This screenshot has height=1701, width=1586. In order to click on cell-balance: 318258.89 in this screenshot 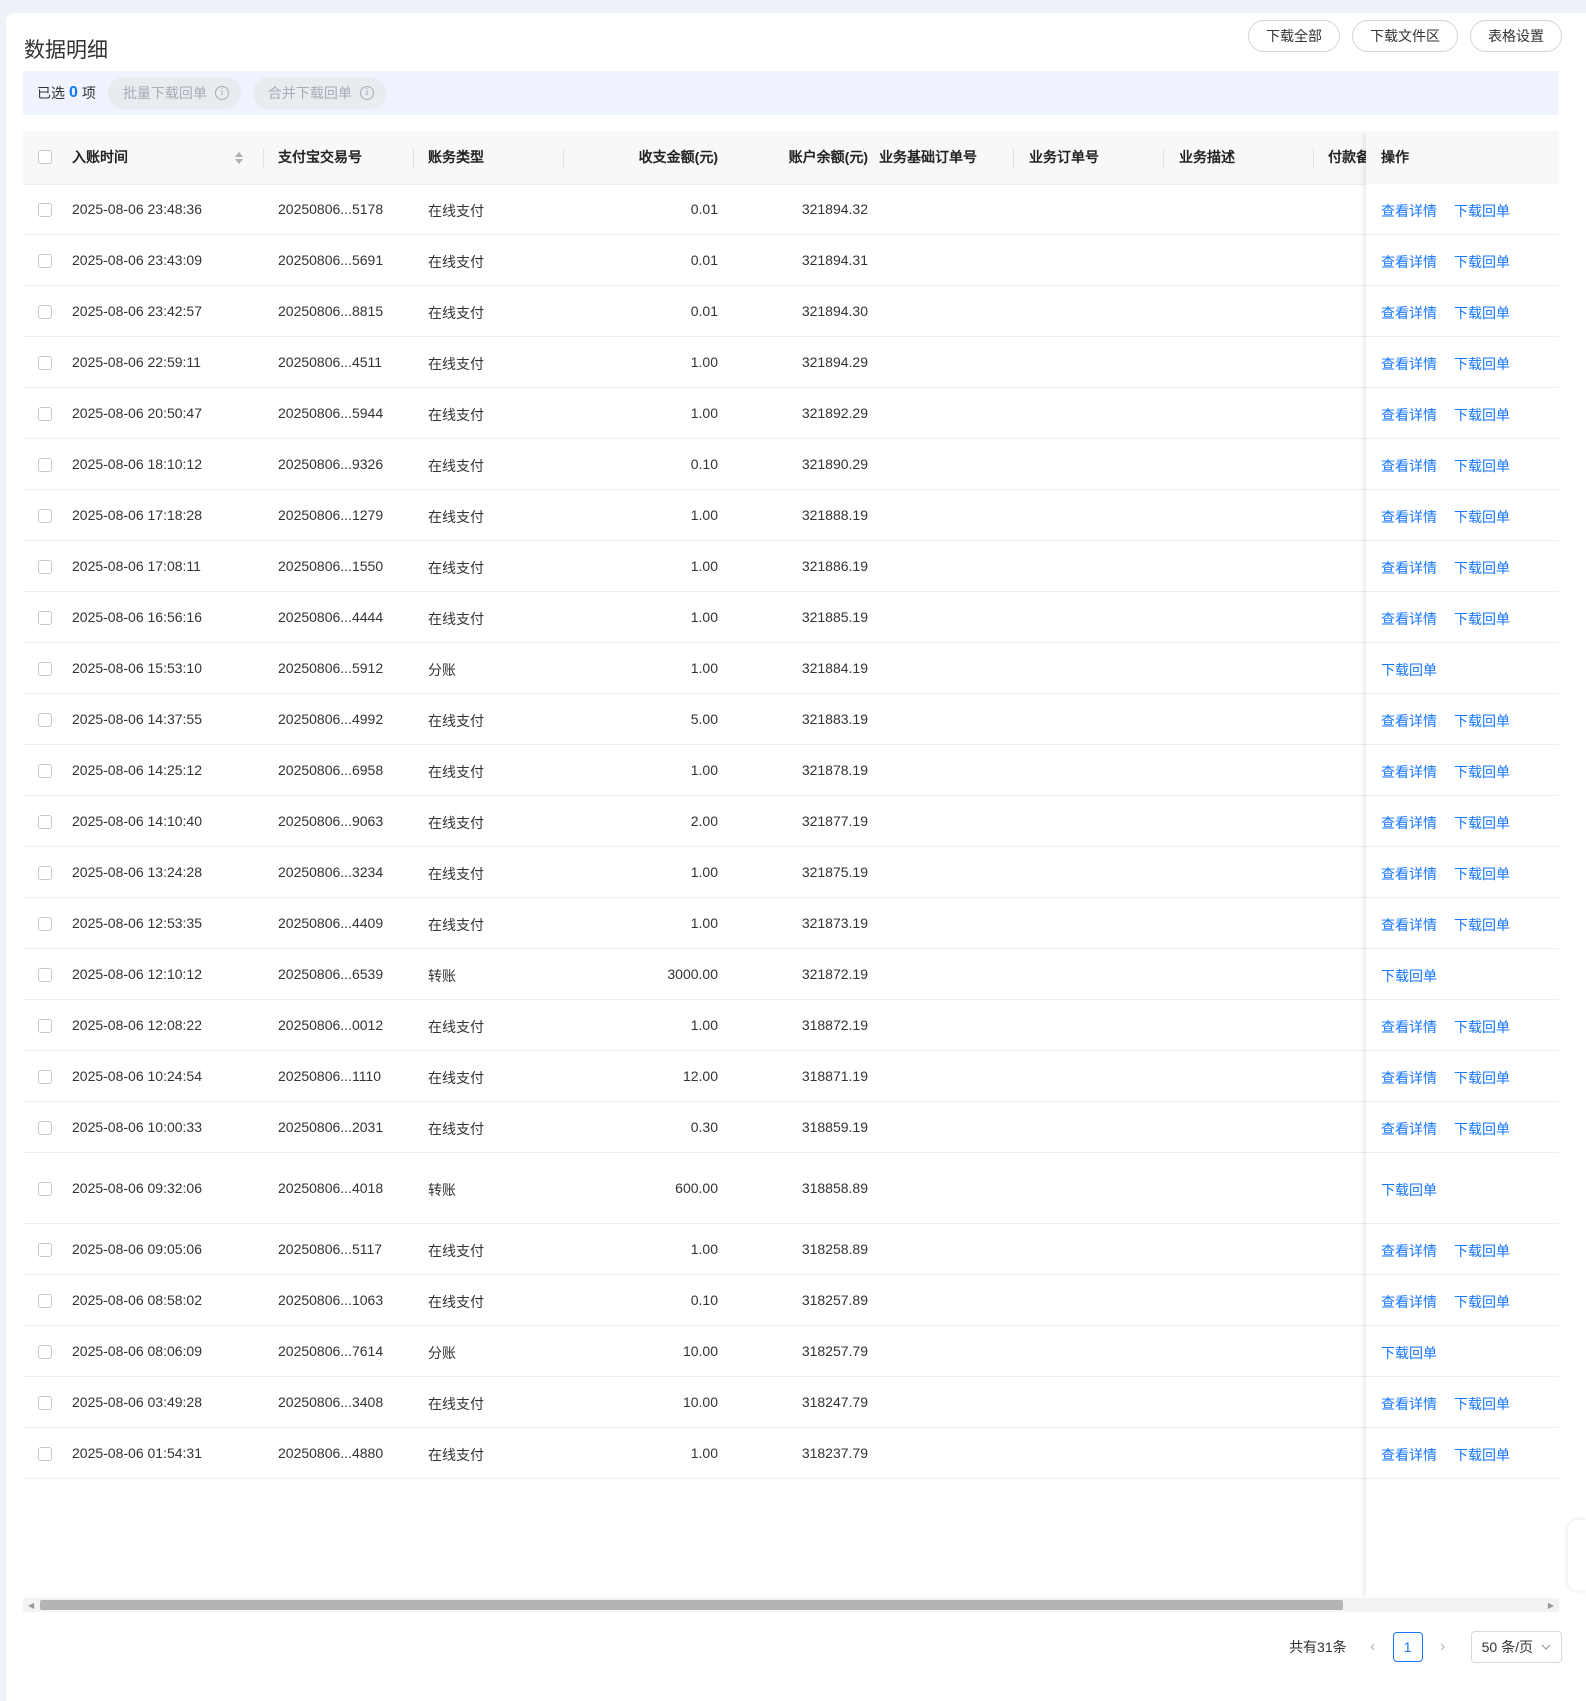, I will do `click(834, 1248)`.